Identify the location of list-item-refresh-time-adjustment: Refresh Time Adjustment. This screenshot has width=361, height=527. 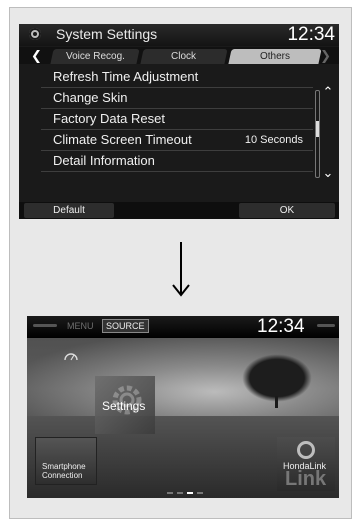
(177, 77).